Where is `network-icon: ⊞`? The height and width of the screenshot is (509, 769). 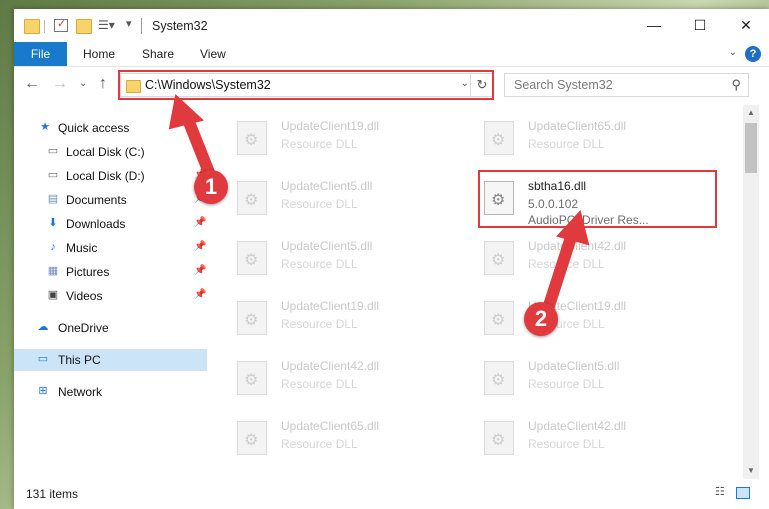 network-icon: ⊞ is located at coordinates (43, 391).